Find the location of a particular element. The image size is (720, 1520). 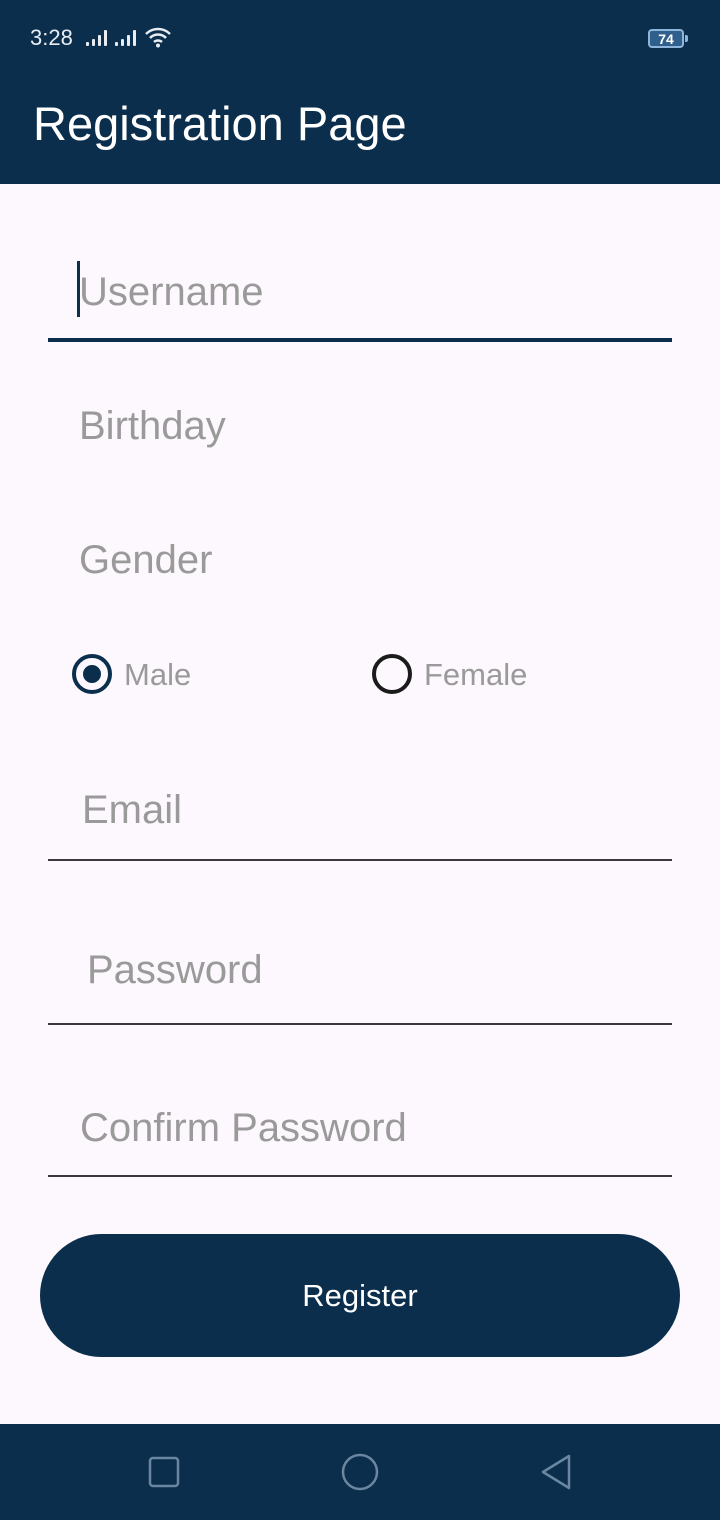

password-field: Password is located at coordinates (175, 970).